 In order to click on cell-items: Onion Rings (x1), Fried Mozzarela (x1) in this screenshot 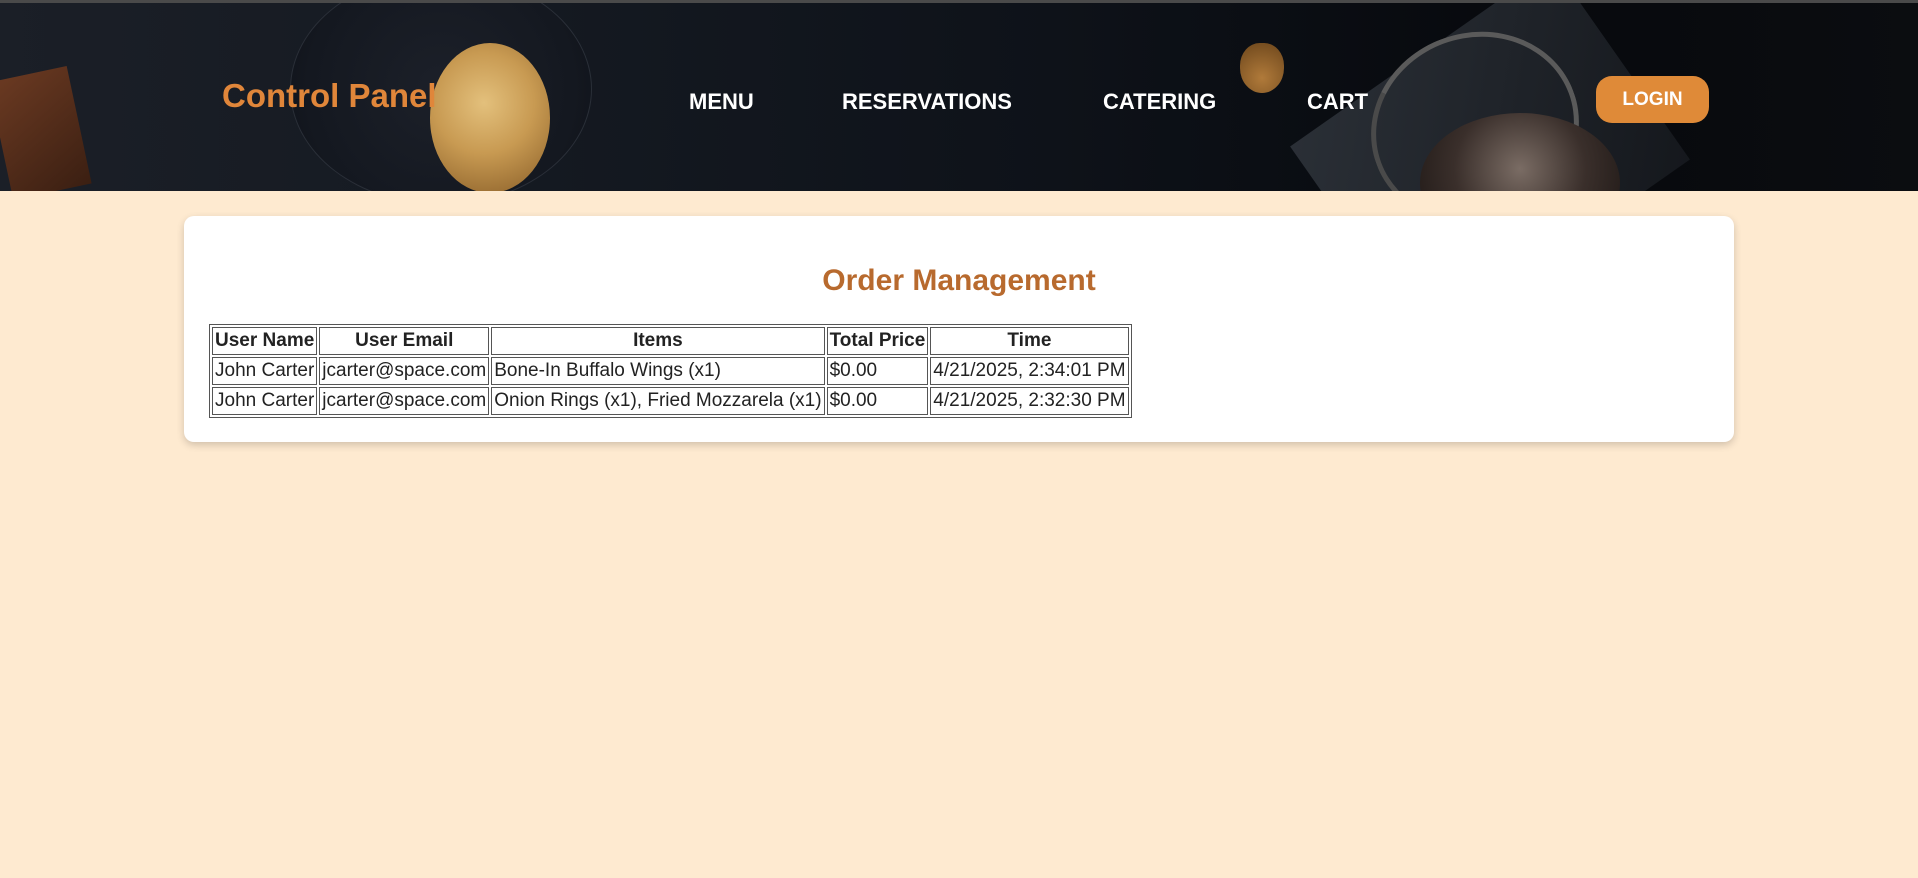, I will do `click(658, 401)`.